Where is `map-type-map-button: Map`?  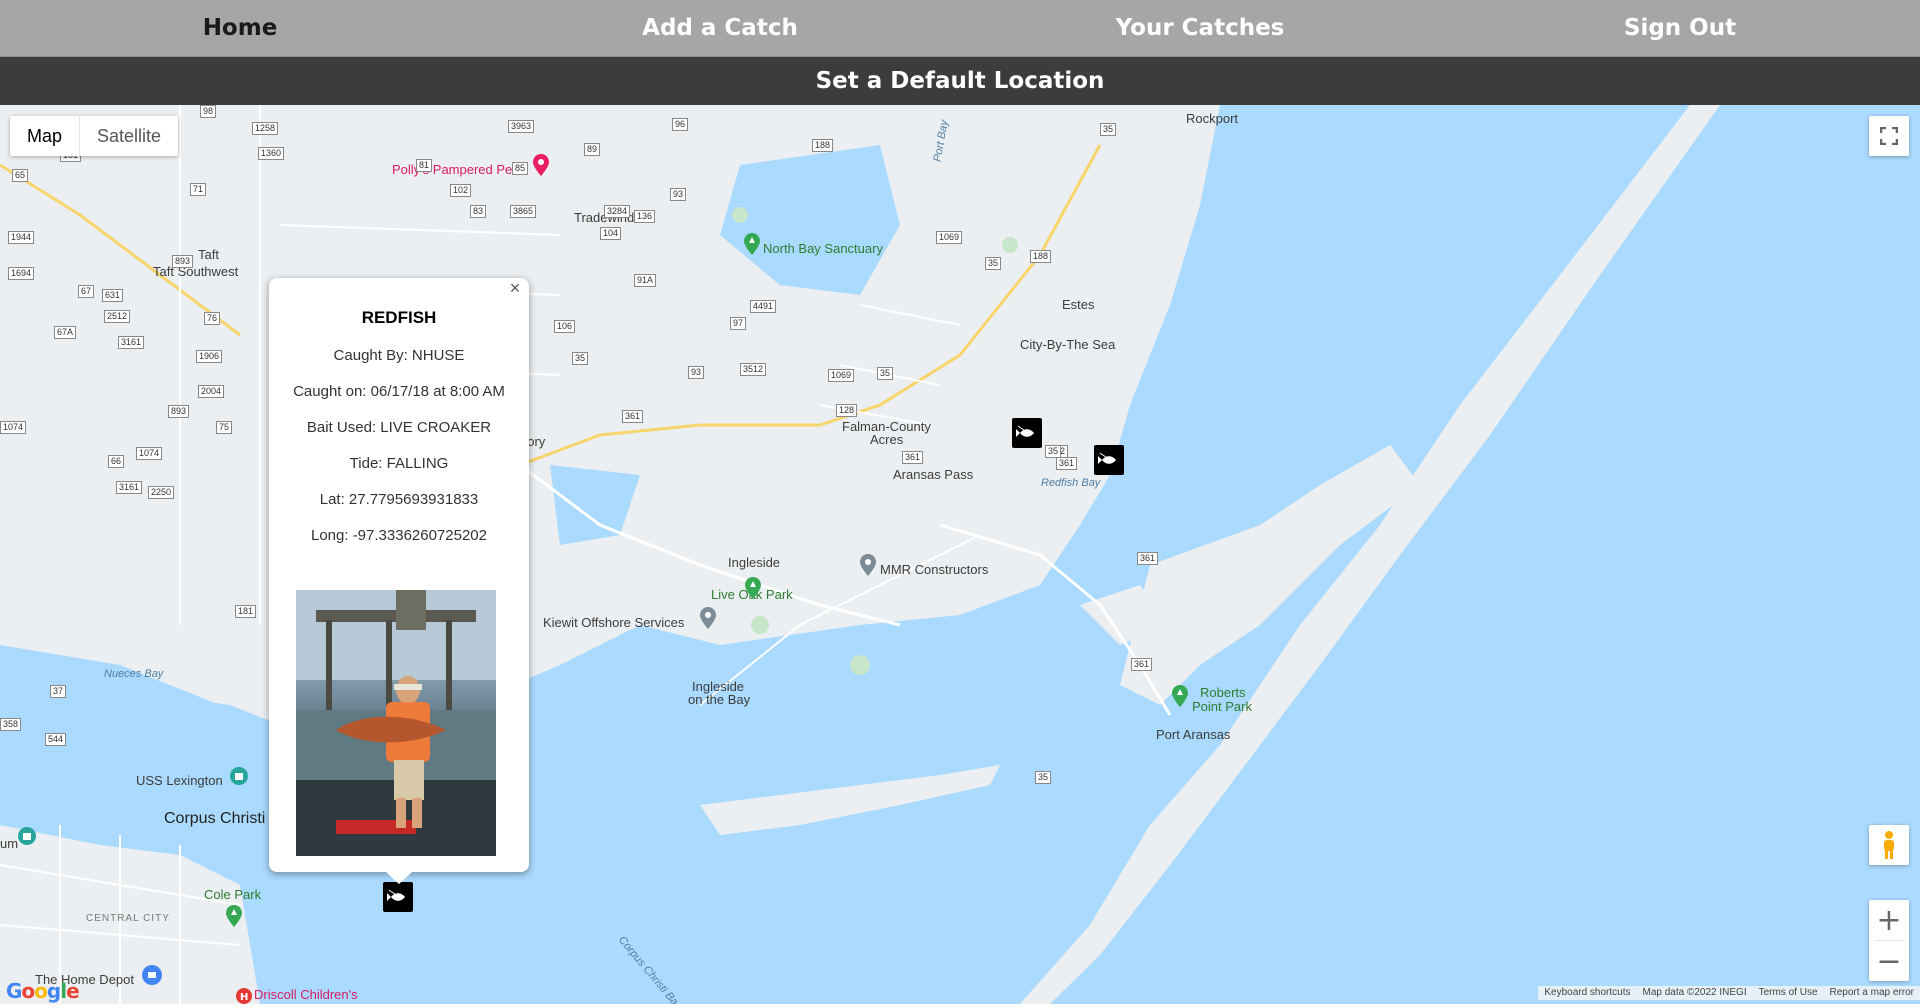 map-type-map-button: Map is located at coordinates (44, 136).